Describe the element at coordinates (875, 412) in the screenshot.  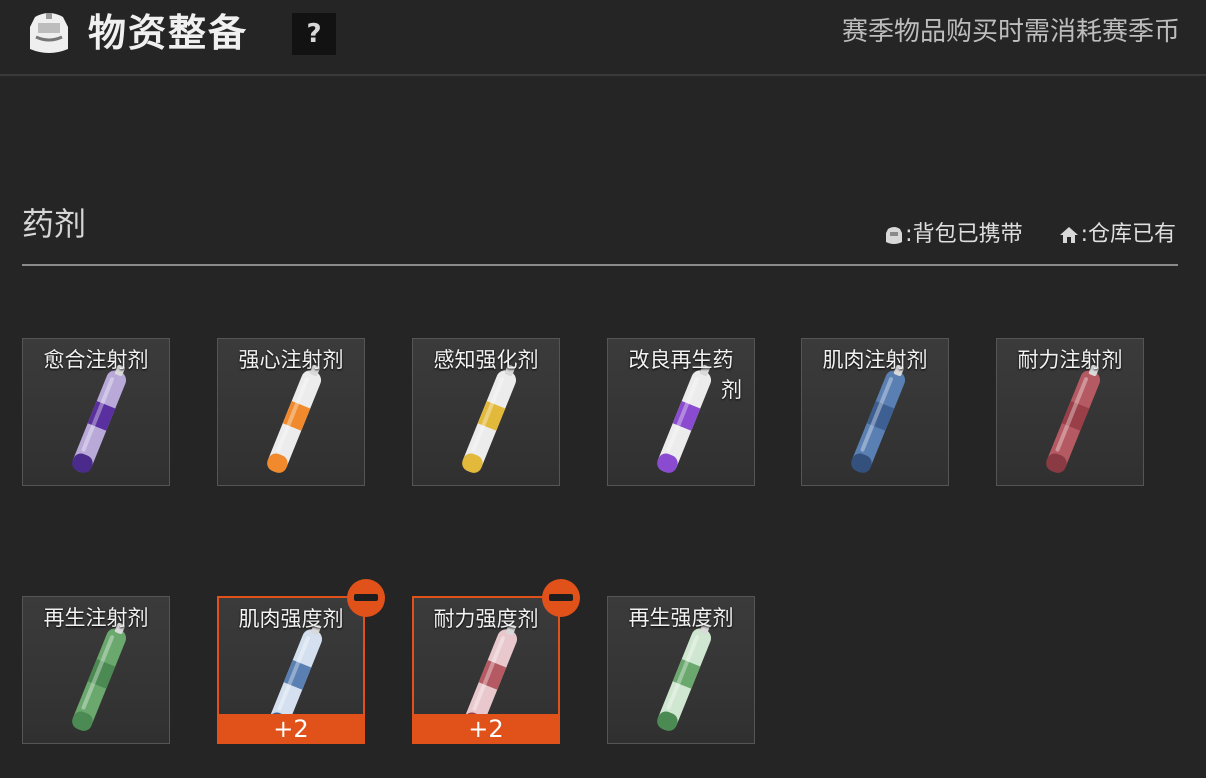
I see `item-slot-muscle-injector: 肌肉注射剂` at that location.